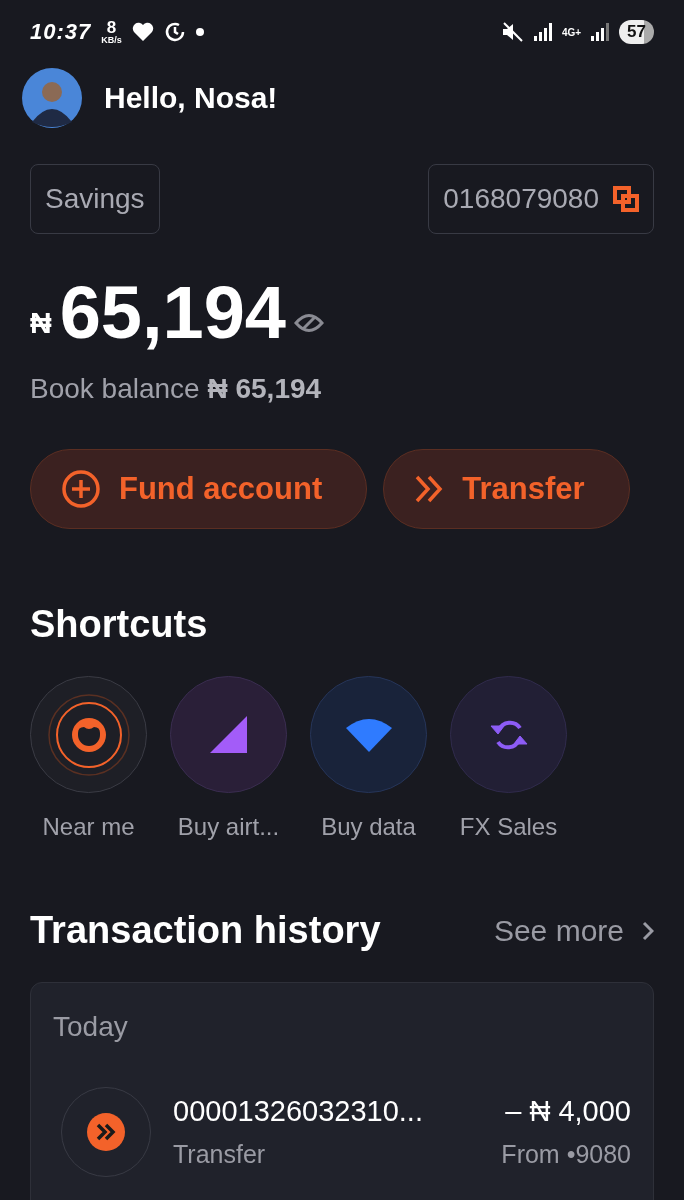  Describe the element at coordinates (199, 489) in the screenshot. I see `fund-account-button: Fund account` at that location.